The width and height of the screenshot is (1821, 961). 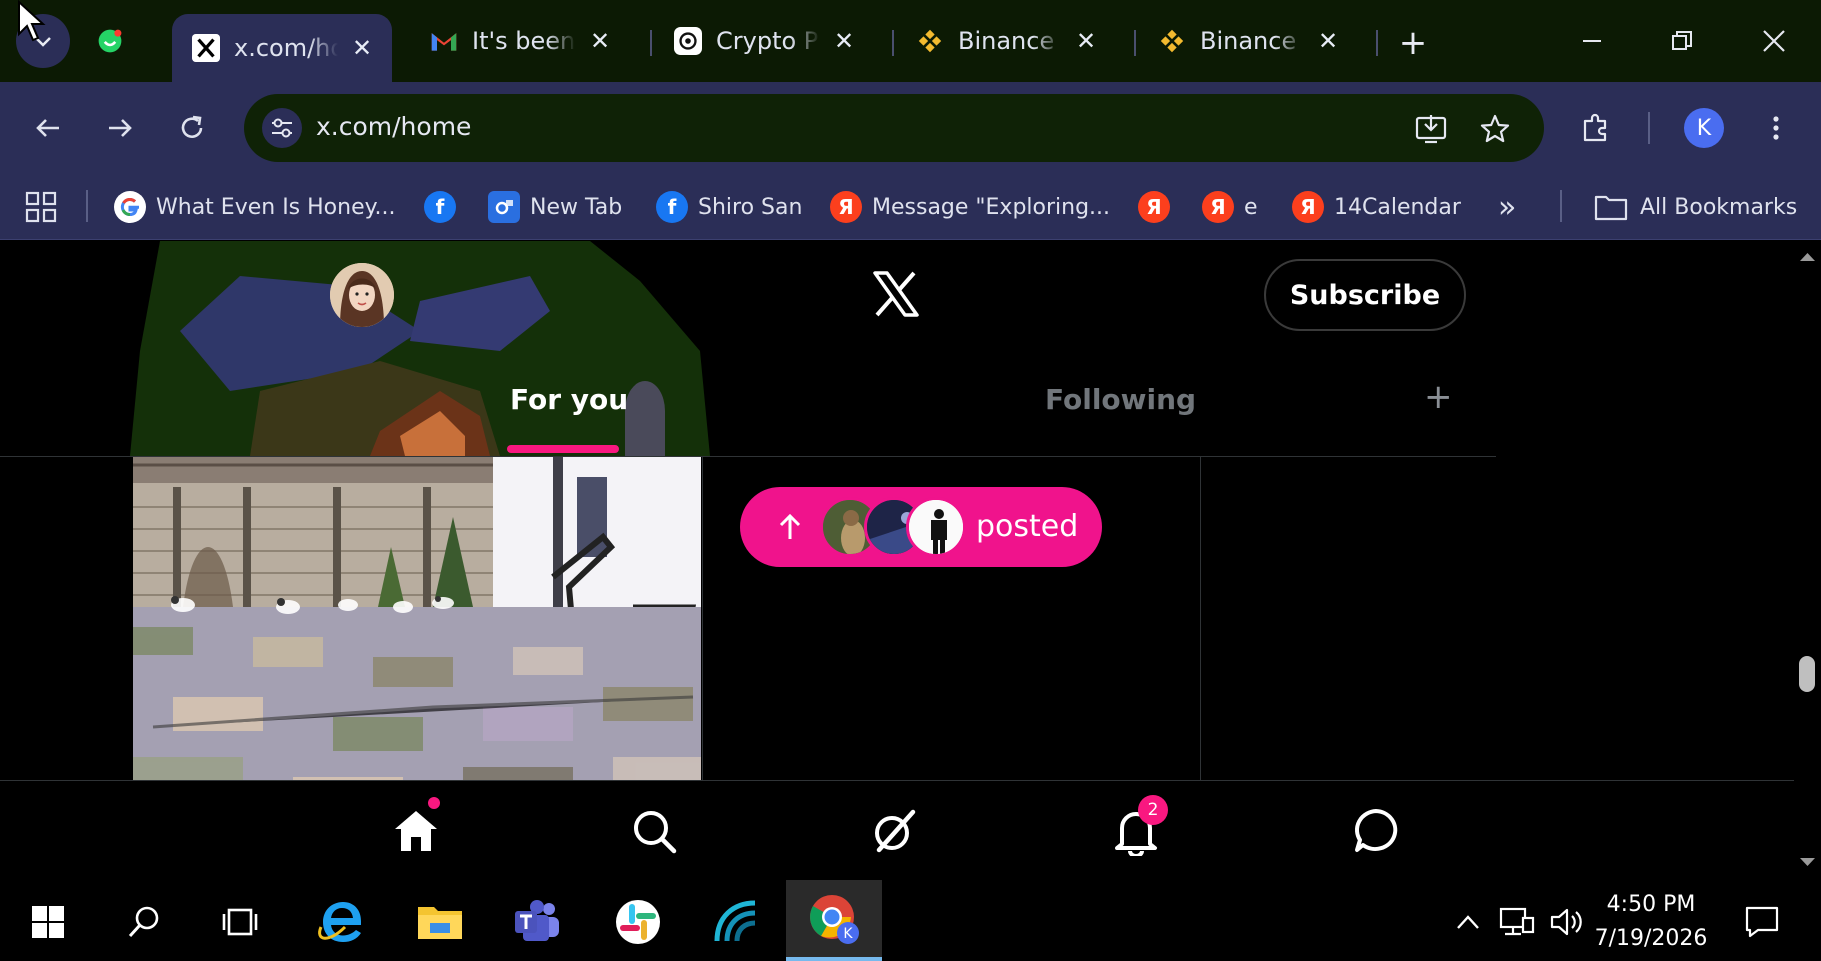 I want to click on bookmarks-divider, so click(x=1561, y=206).